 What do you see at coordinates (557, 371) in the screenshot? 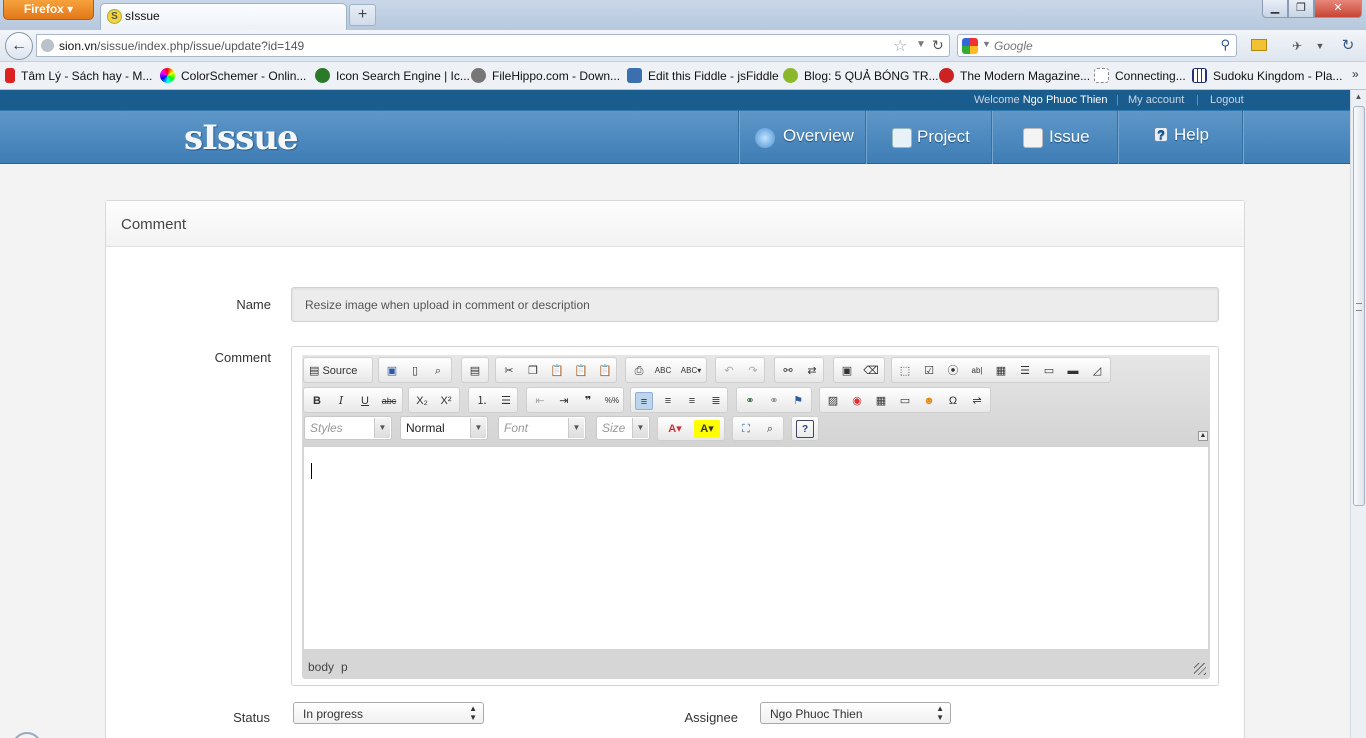
I see `paste-icon: 📋` at bounding box center [557, 371].